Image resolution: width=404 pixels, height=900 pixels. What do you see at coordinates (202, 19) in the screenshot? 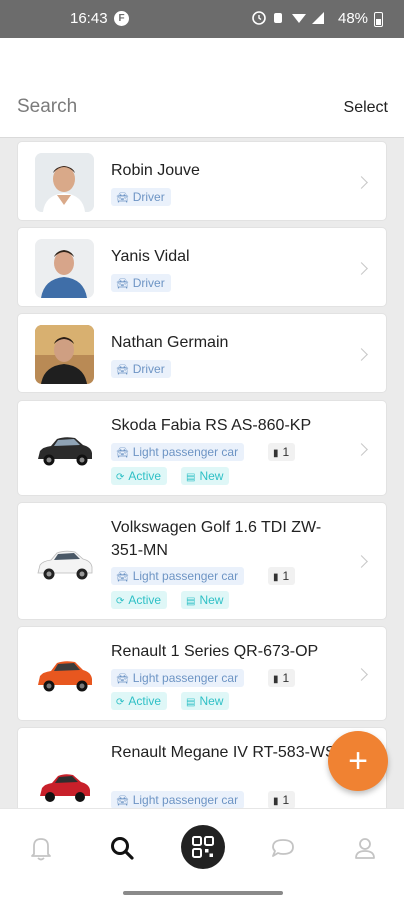
I see `status-bar: 16:43 F 48%` at bounding box center [202, 19].